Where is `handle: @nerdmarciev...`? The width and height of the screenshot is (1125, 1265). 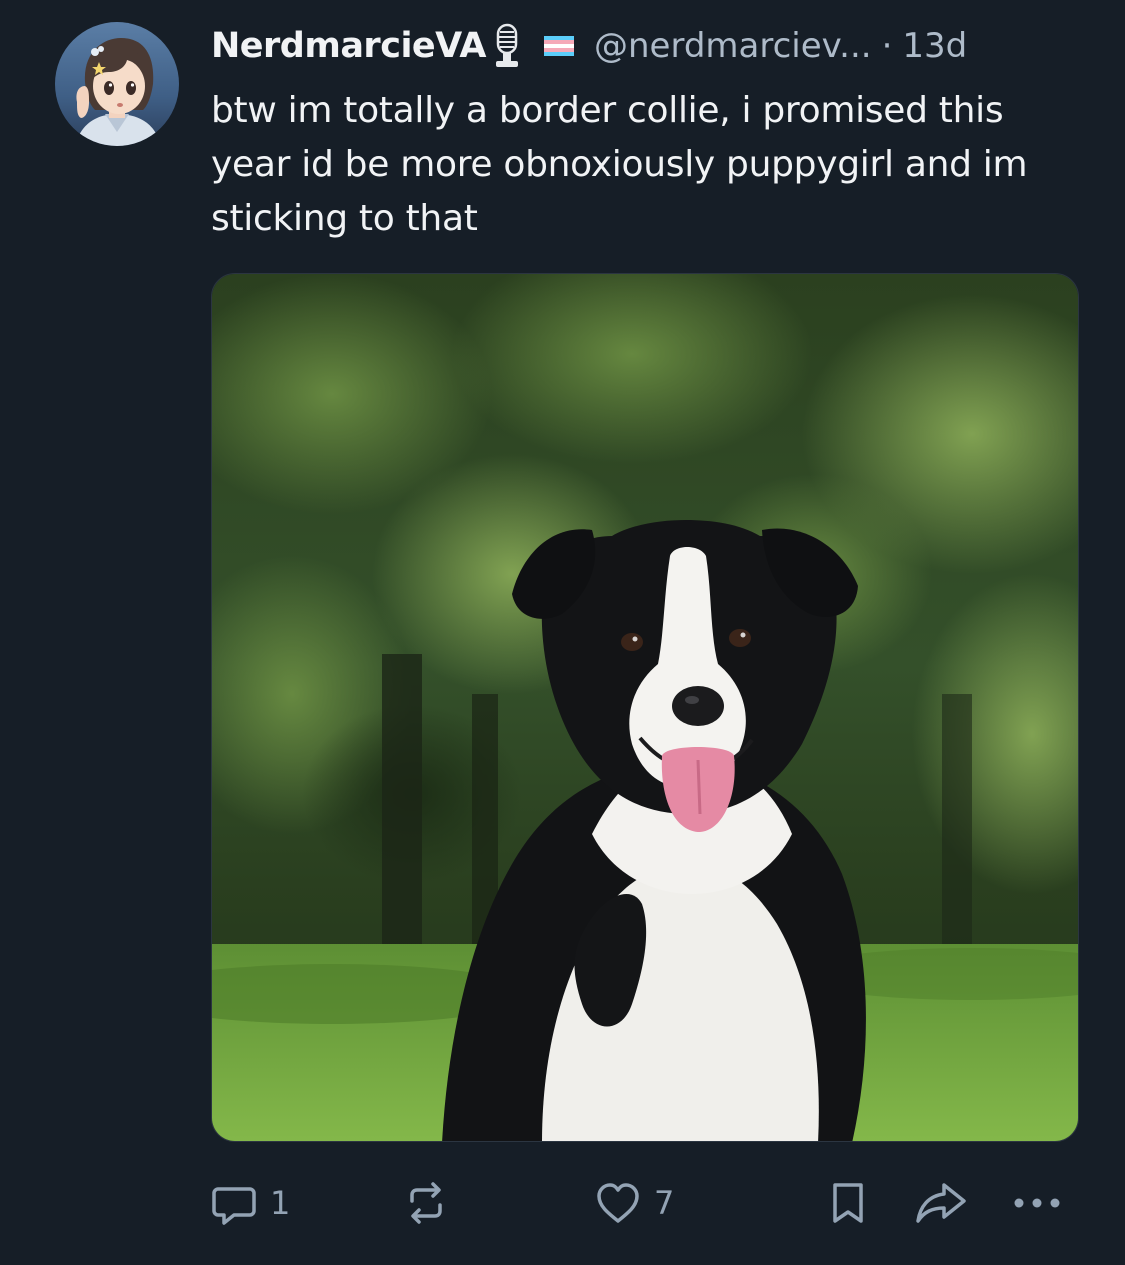 handle: @nerdmarciev... is located at coordinates (733, 46).